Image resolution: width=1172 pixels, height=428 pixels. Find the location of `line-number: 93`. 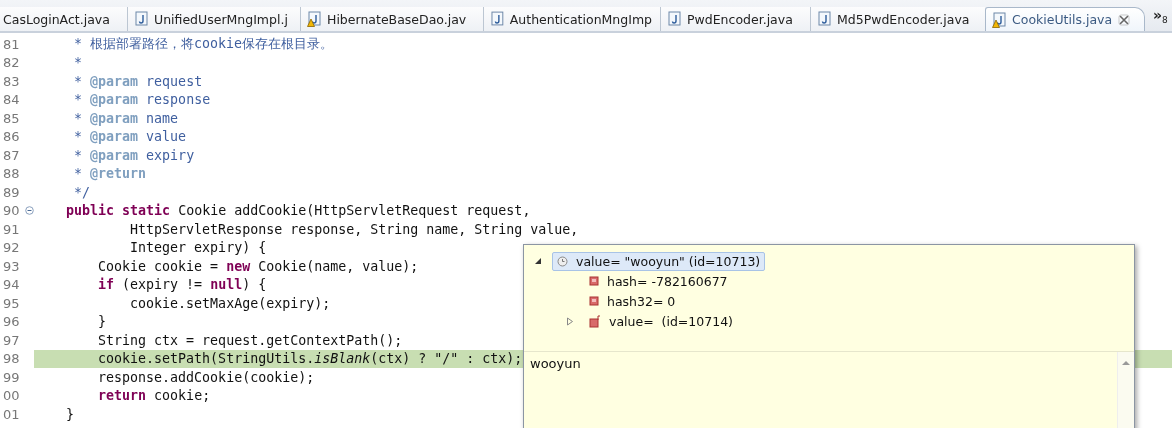

line-number: 93 is located at coordinates (11, 266).